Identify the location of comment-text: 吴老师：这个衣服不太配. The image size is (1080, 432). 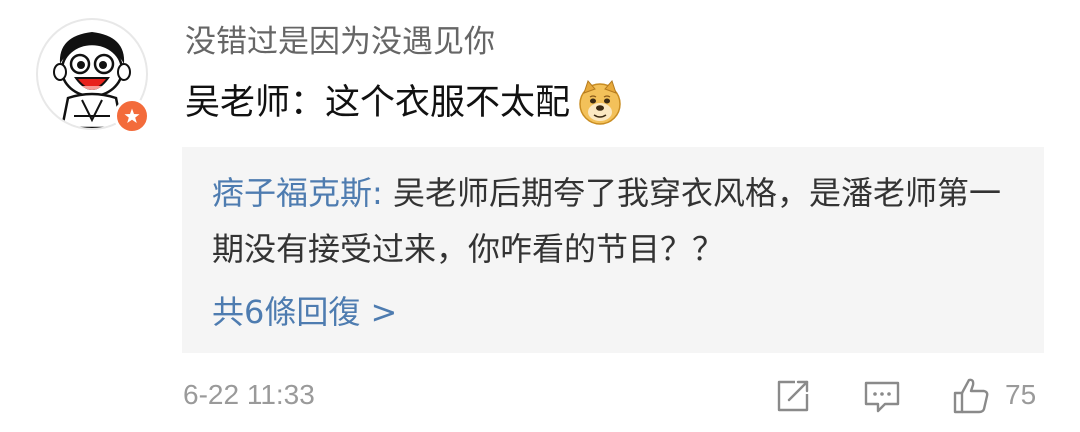
(378, 103).